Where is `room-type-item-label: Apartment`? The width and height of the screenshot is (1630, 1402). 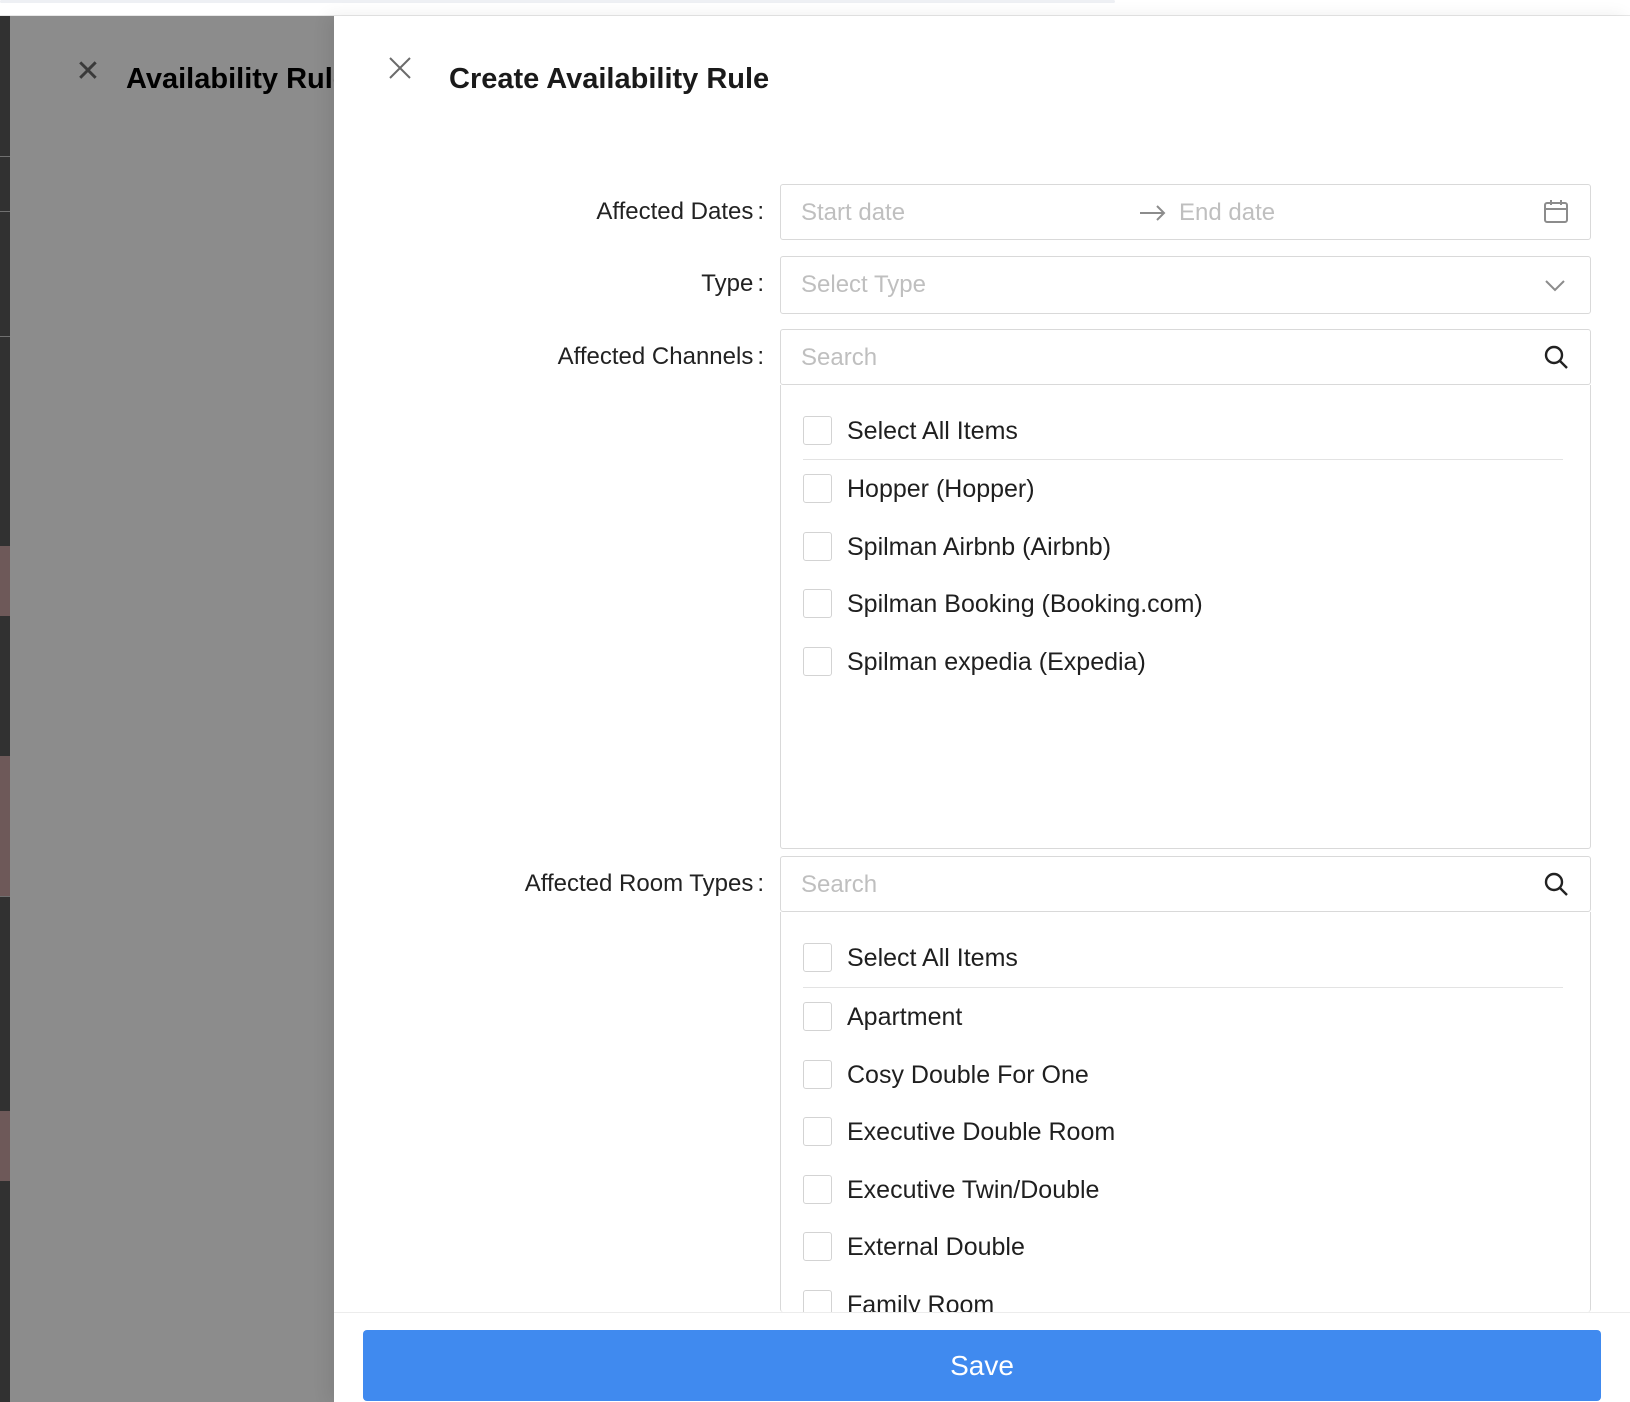
room-type-item-label: Apartment is located at coordinates (905, 1017).